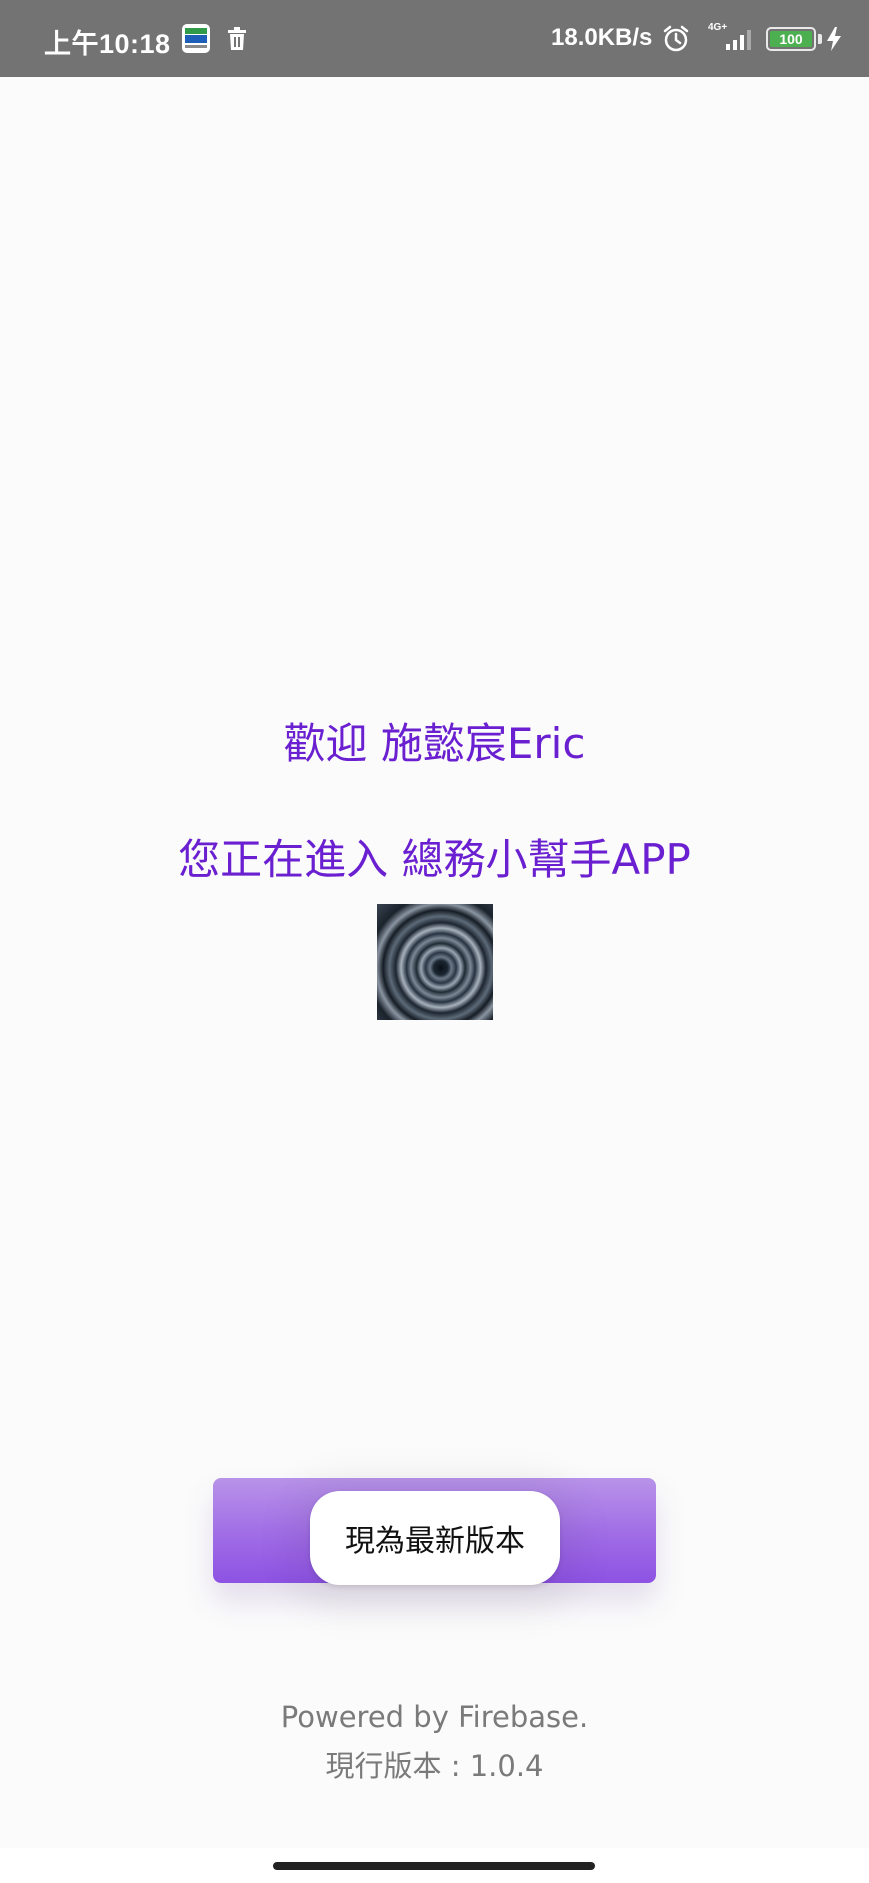  What do you see at coordinates (196, 38) in the screenshot?
I see `app-notification-icon` at bounding box center [196, 38].